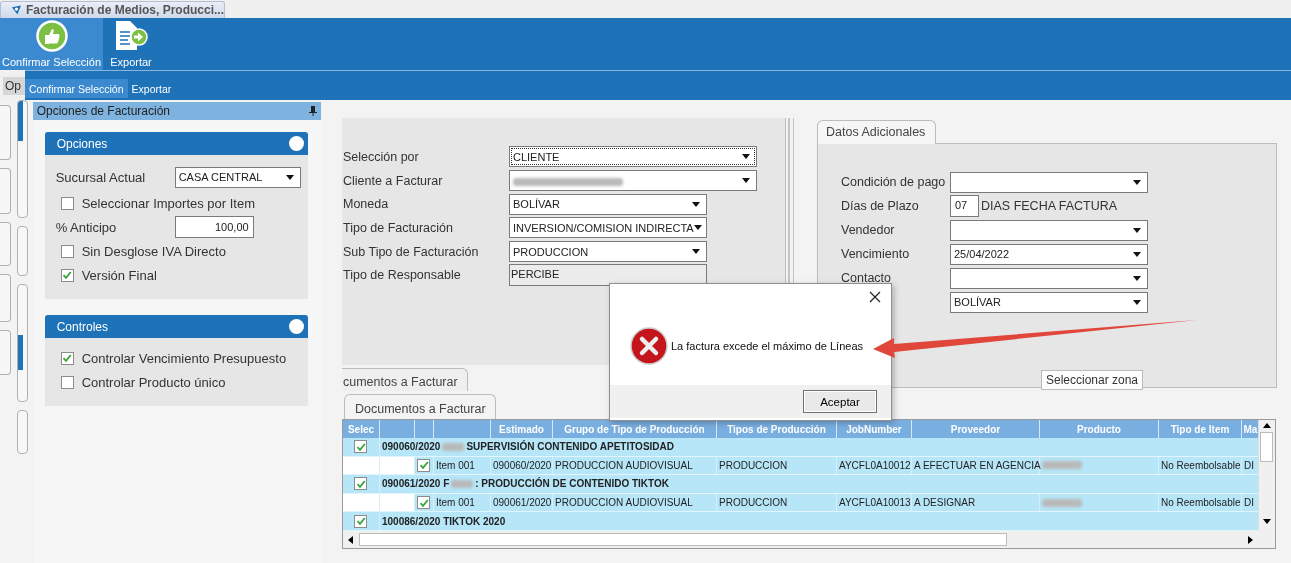 The image size is (1291, 563). I want to click on dropdown: 25/04/2022, so click(1049, 254).